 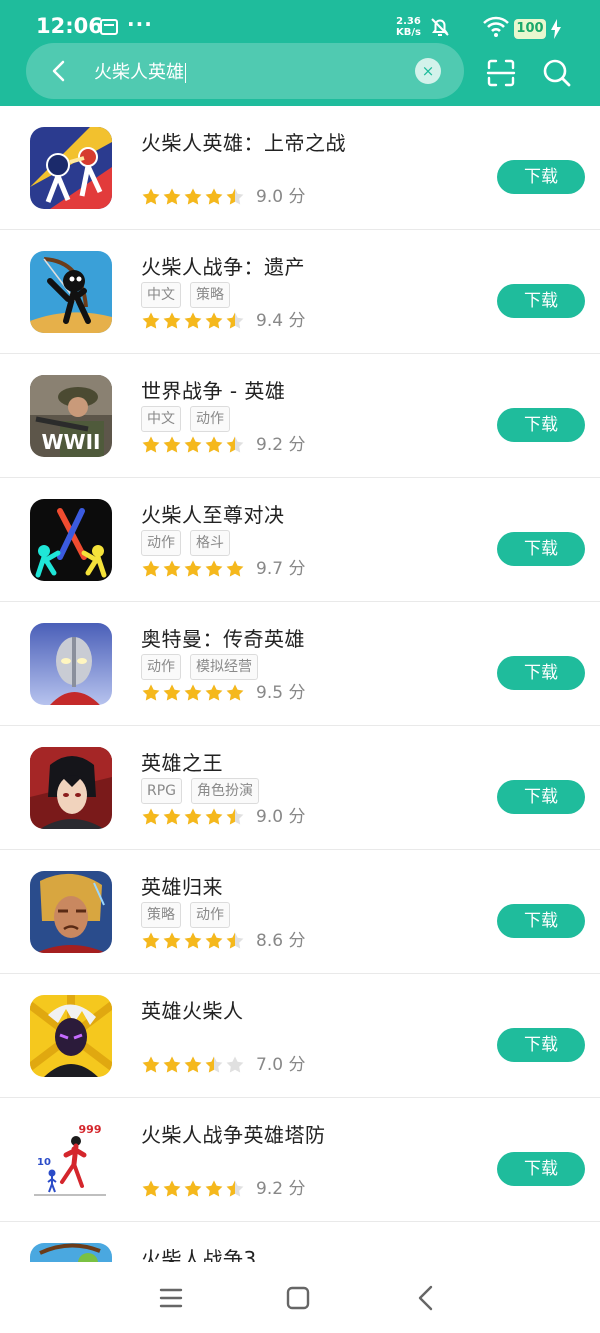 What do you see at coordinates (440, 27) in the screenshot?
I see `mute-bell-icon` at bounding box center [440, 27].